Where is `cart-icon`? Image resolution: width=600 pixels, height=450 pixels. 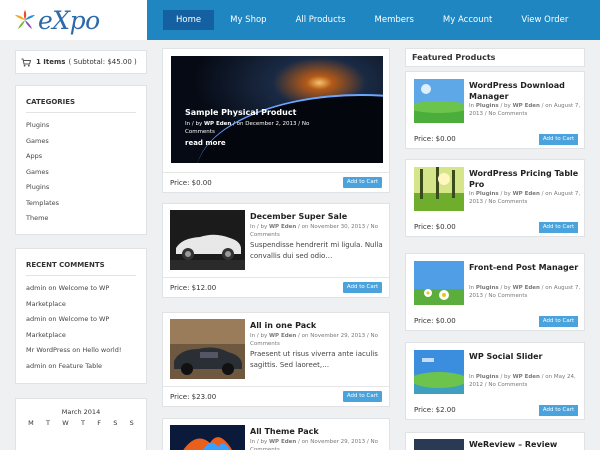 cart-icon is located at coordinates (26, 62).